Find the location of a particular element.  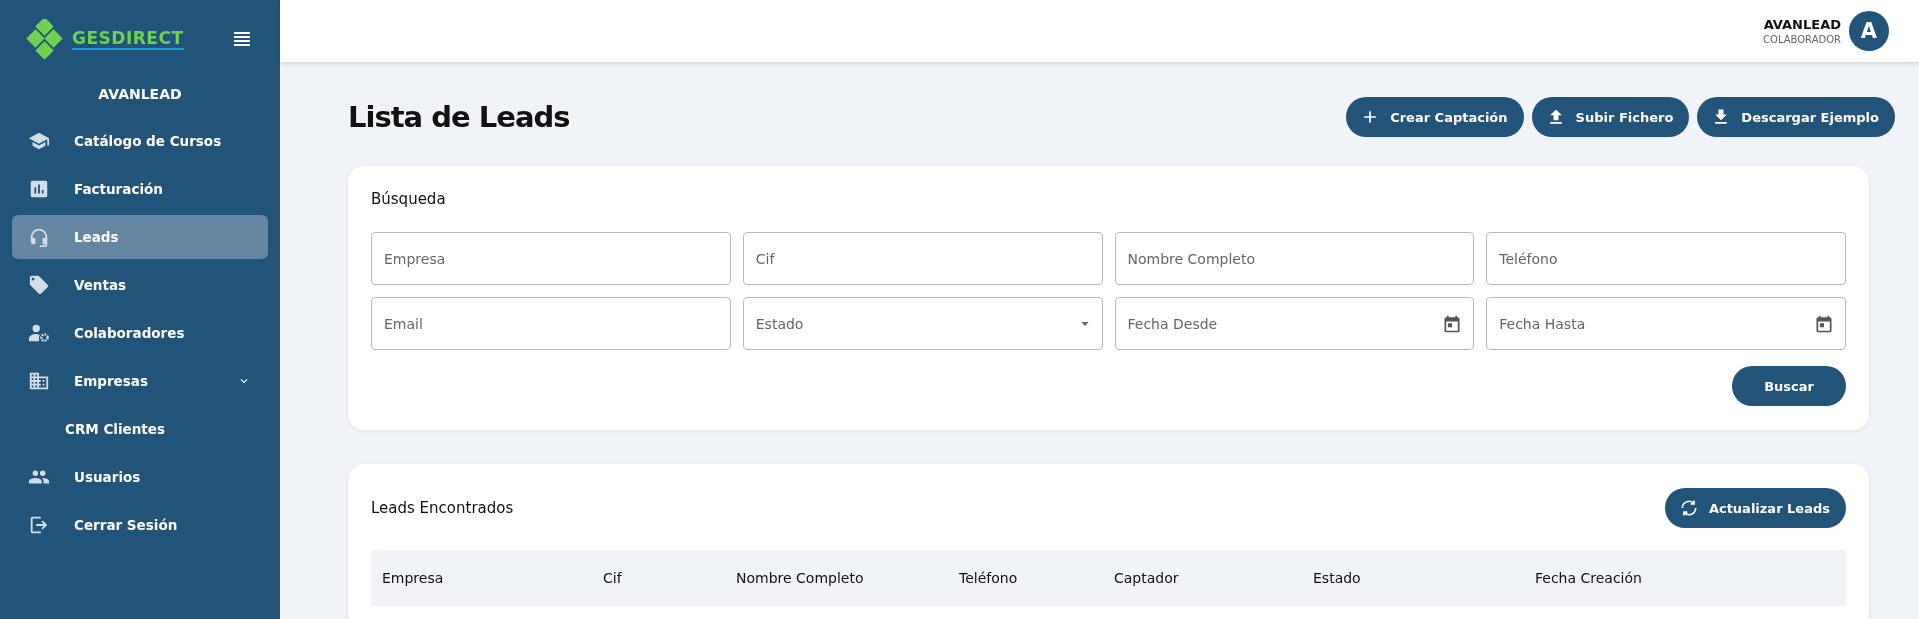

date-field: Fecha Desde is located at coordinates (1294, 323).